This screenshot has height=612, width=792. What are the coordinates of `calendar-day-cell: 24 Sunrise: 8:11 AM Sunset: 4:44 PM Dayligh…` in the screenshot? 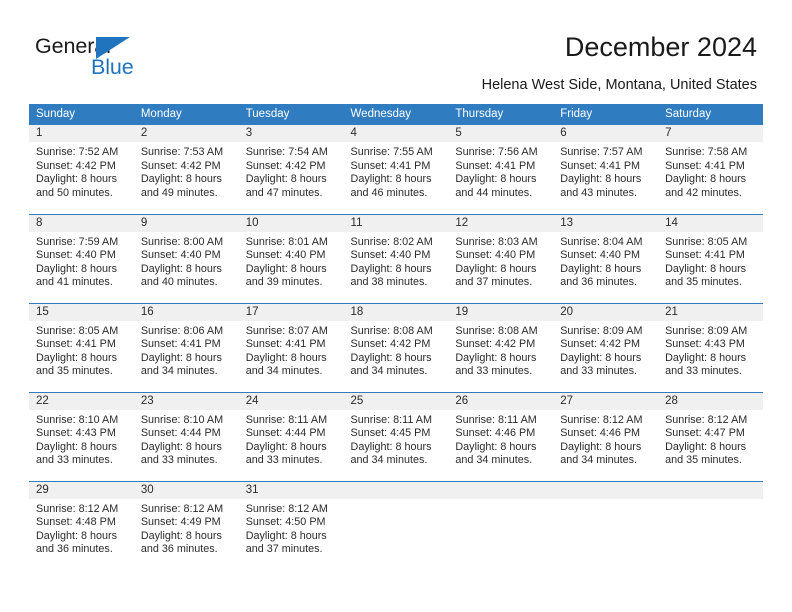 It's located at (291, 436).